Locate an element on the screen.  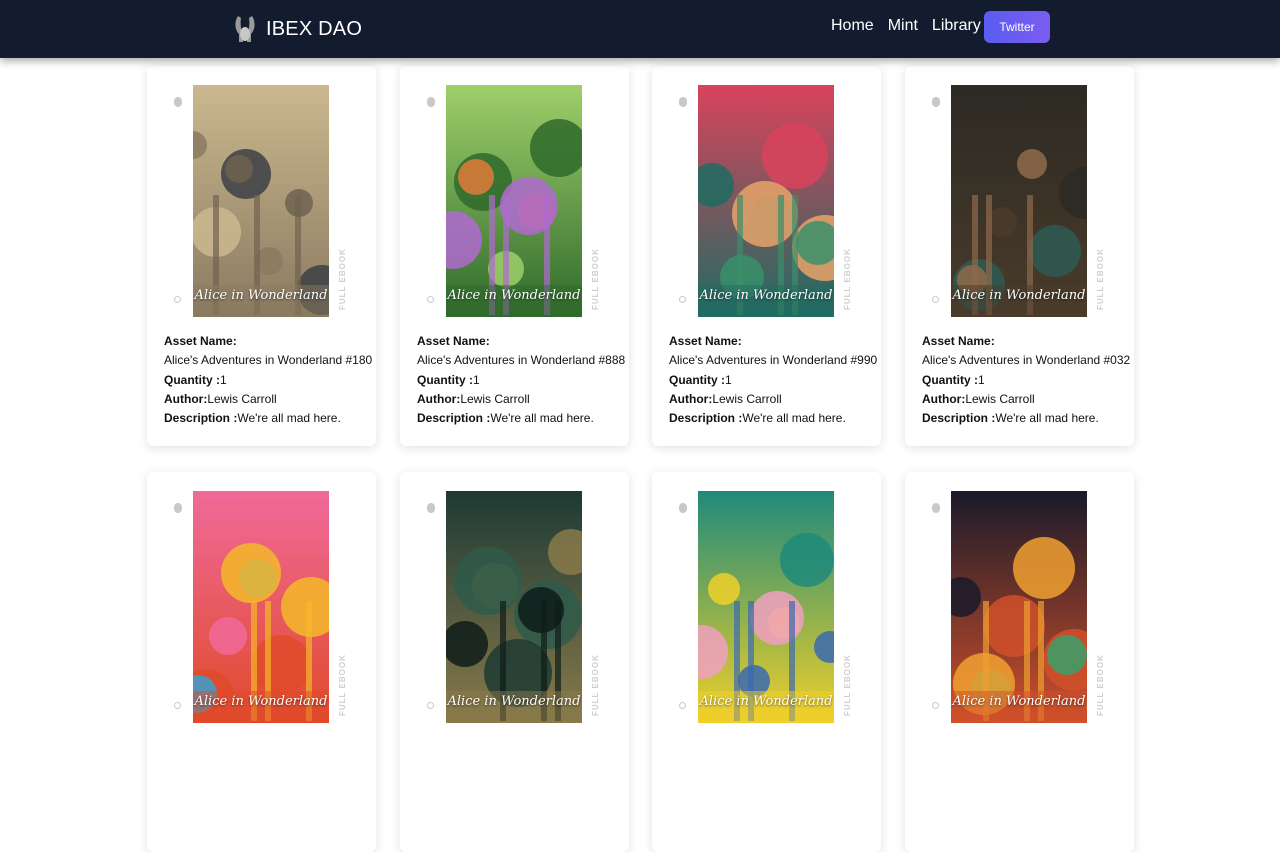
nav-links: Home Mint Library is located at coordinates (913, 26).